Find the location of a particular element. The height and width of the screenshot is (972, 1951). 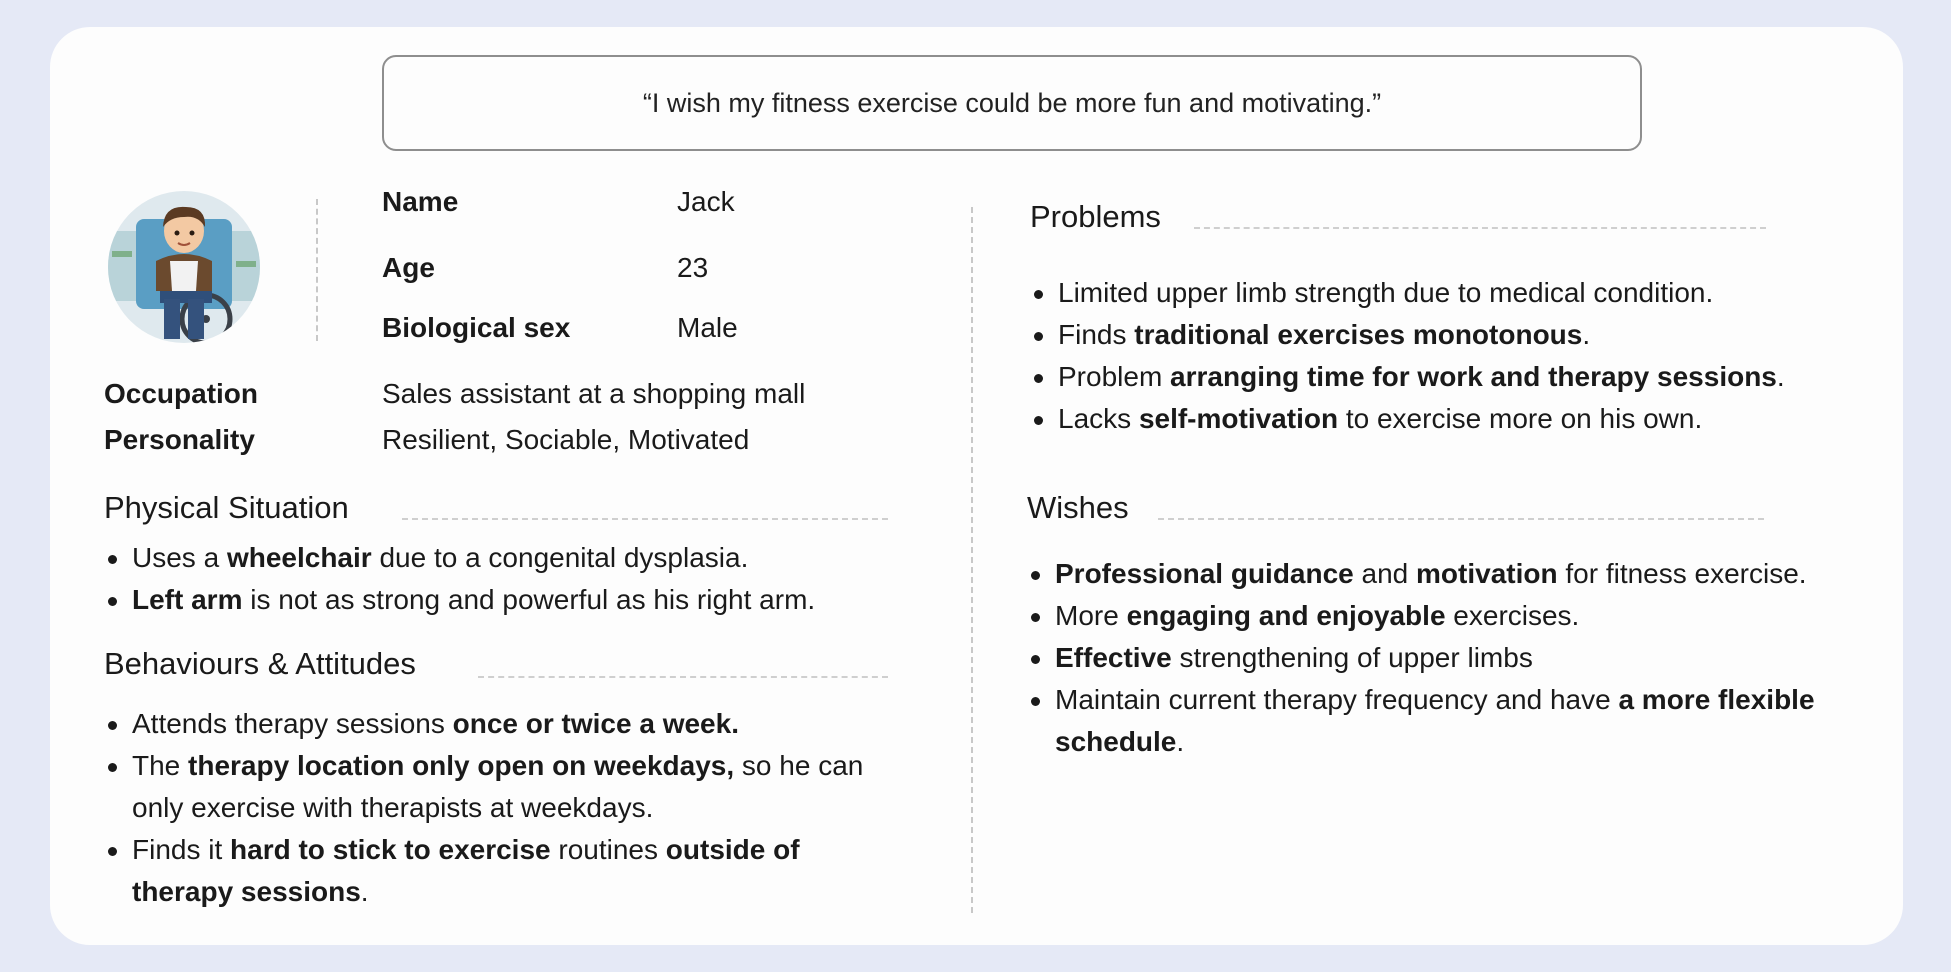

bold-text: hard to stick to exercise is located at coordinates (390, 849).